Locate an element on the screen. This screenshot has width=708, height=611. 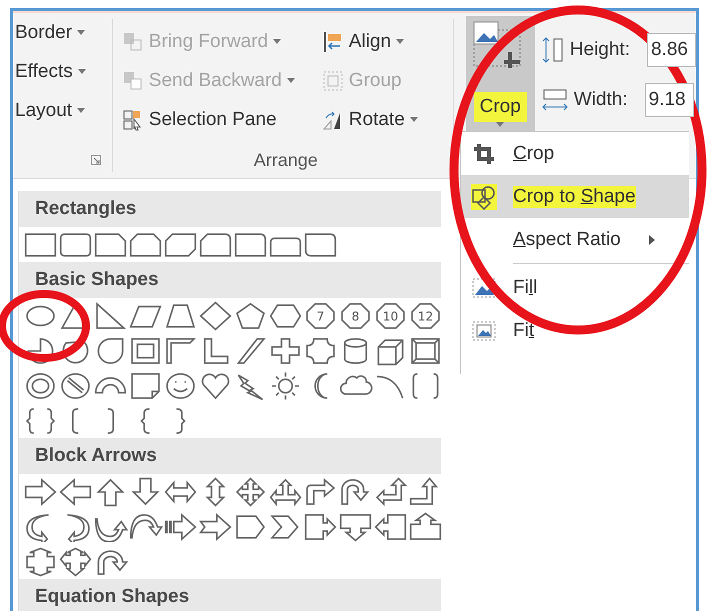
align-icon is located at coordinates (333, 41).